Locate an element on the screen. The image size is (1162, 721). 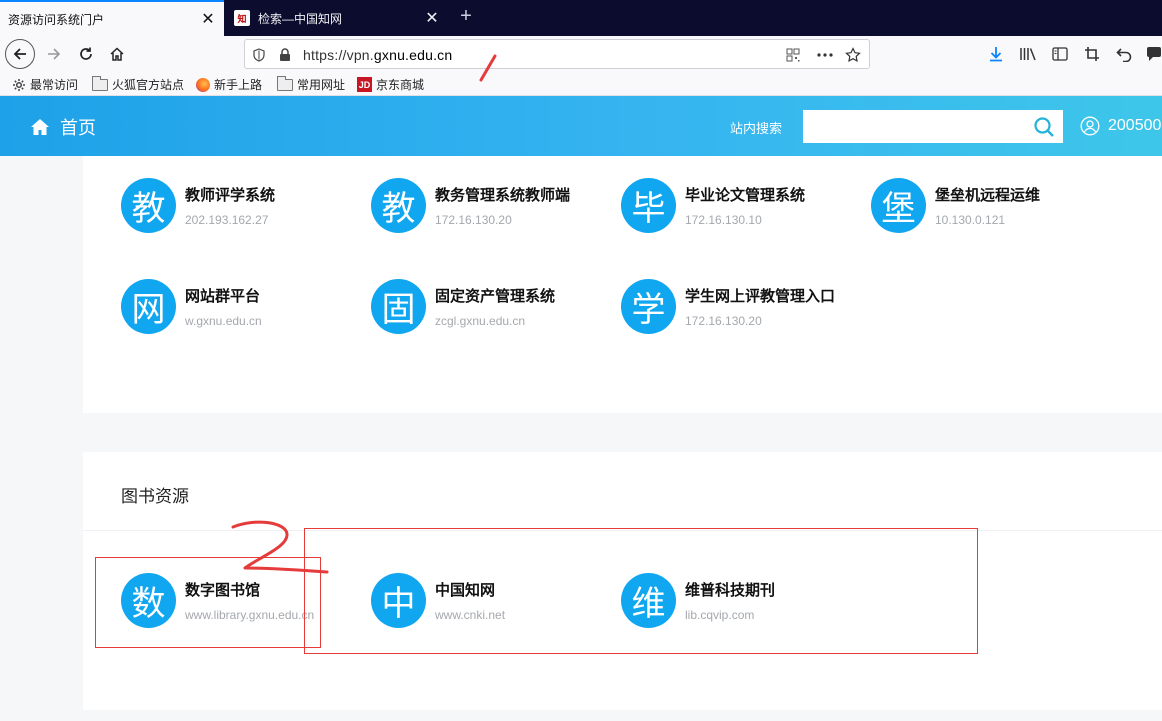
system-address: w.gxnu.edu.cn is located at coordinates (223, 320).